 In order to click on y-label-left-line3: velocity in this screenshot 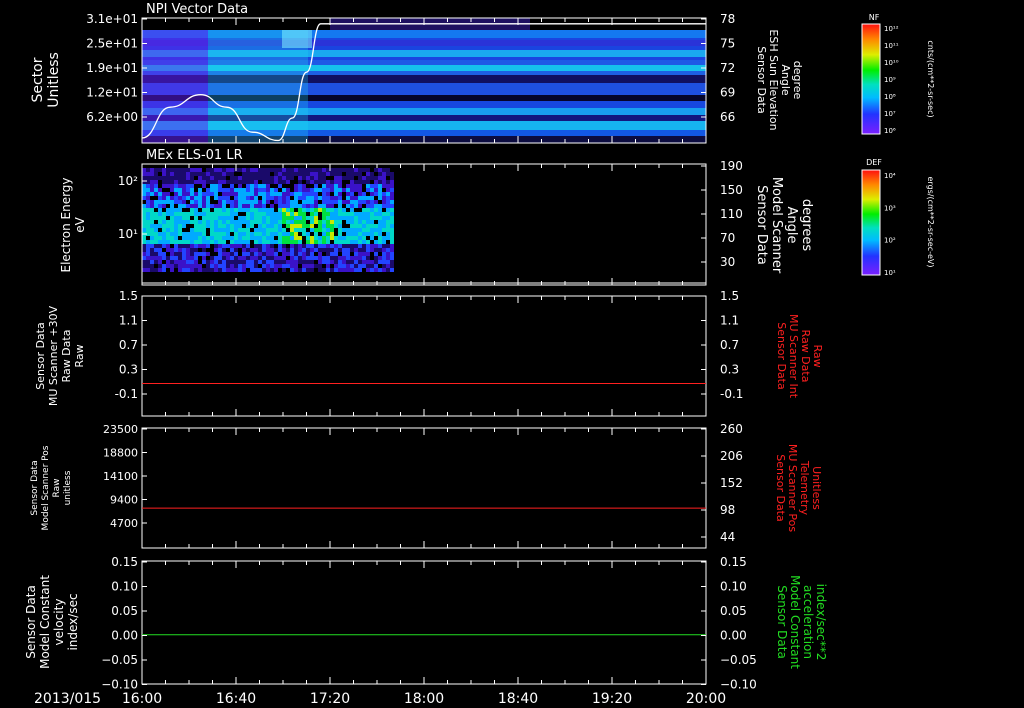, I will do `click(59, 622)`.